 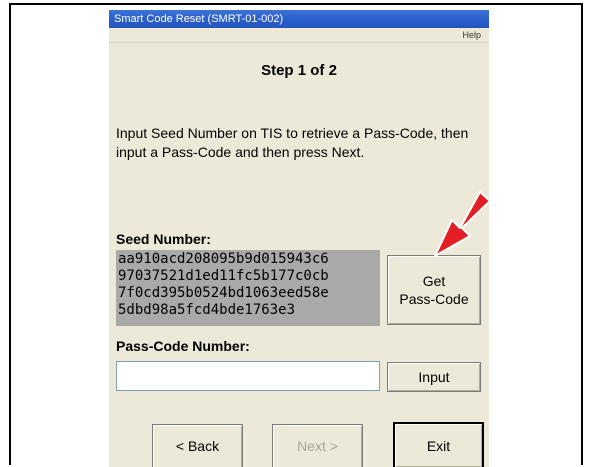 I want to click on get-pass-code-line1: Get, so click(x=434, y=281).